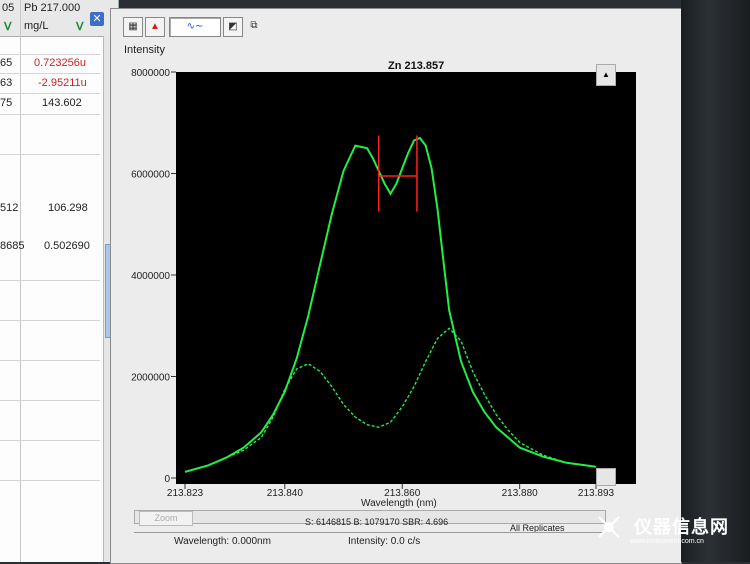  What do you see at coordinates (715, 281) in the screenshot?
I see `monitor-bezel` at bounding box center [715, 281].